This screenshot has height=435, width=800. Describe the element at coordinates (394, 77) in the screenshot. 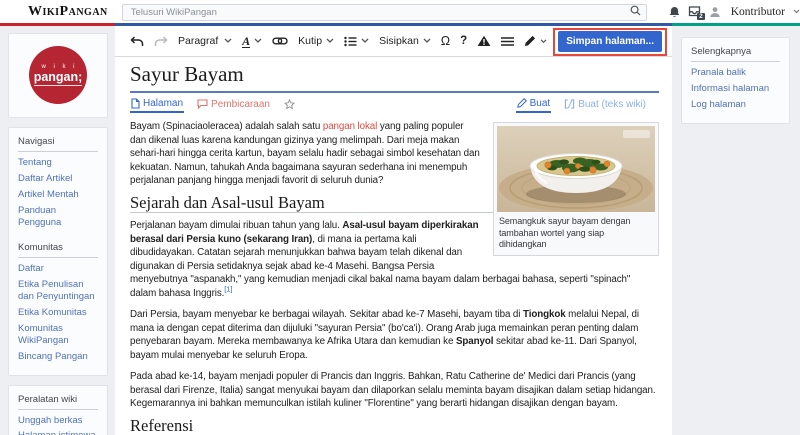

I see `page-title: Sayur Bayam` at that location.